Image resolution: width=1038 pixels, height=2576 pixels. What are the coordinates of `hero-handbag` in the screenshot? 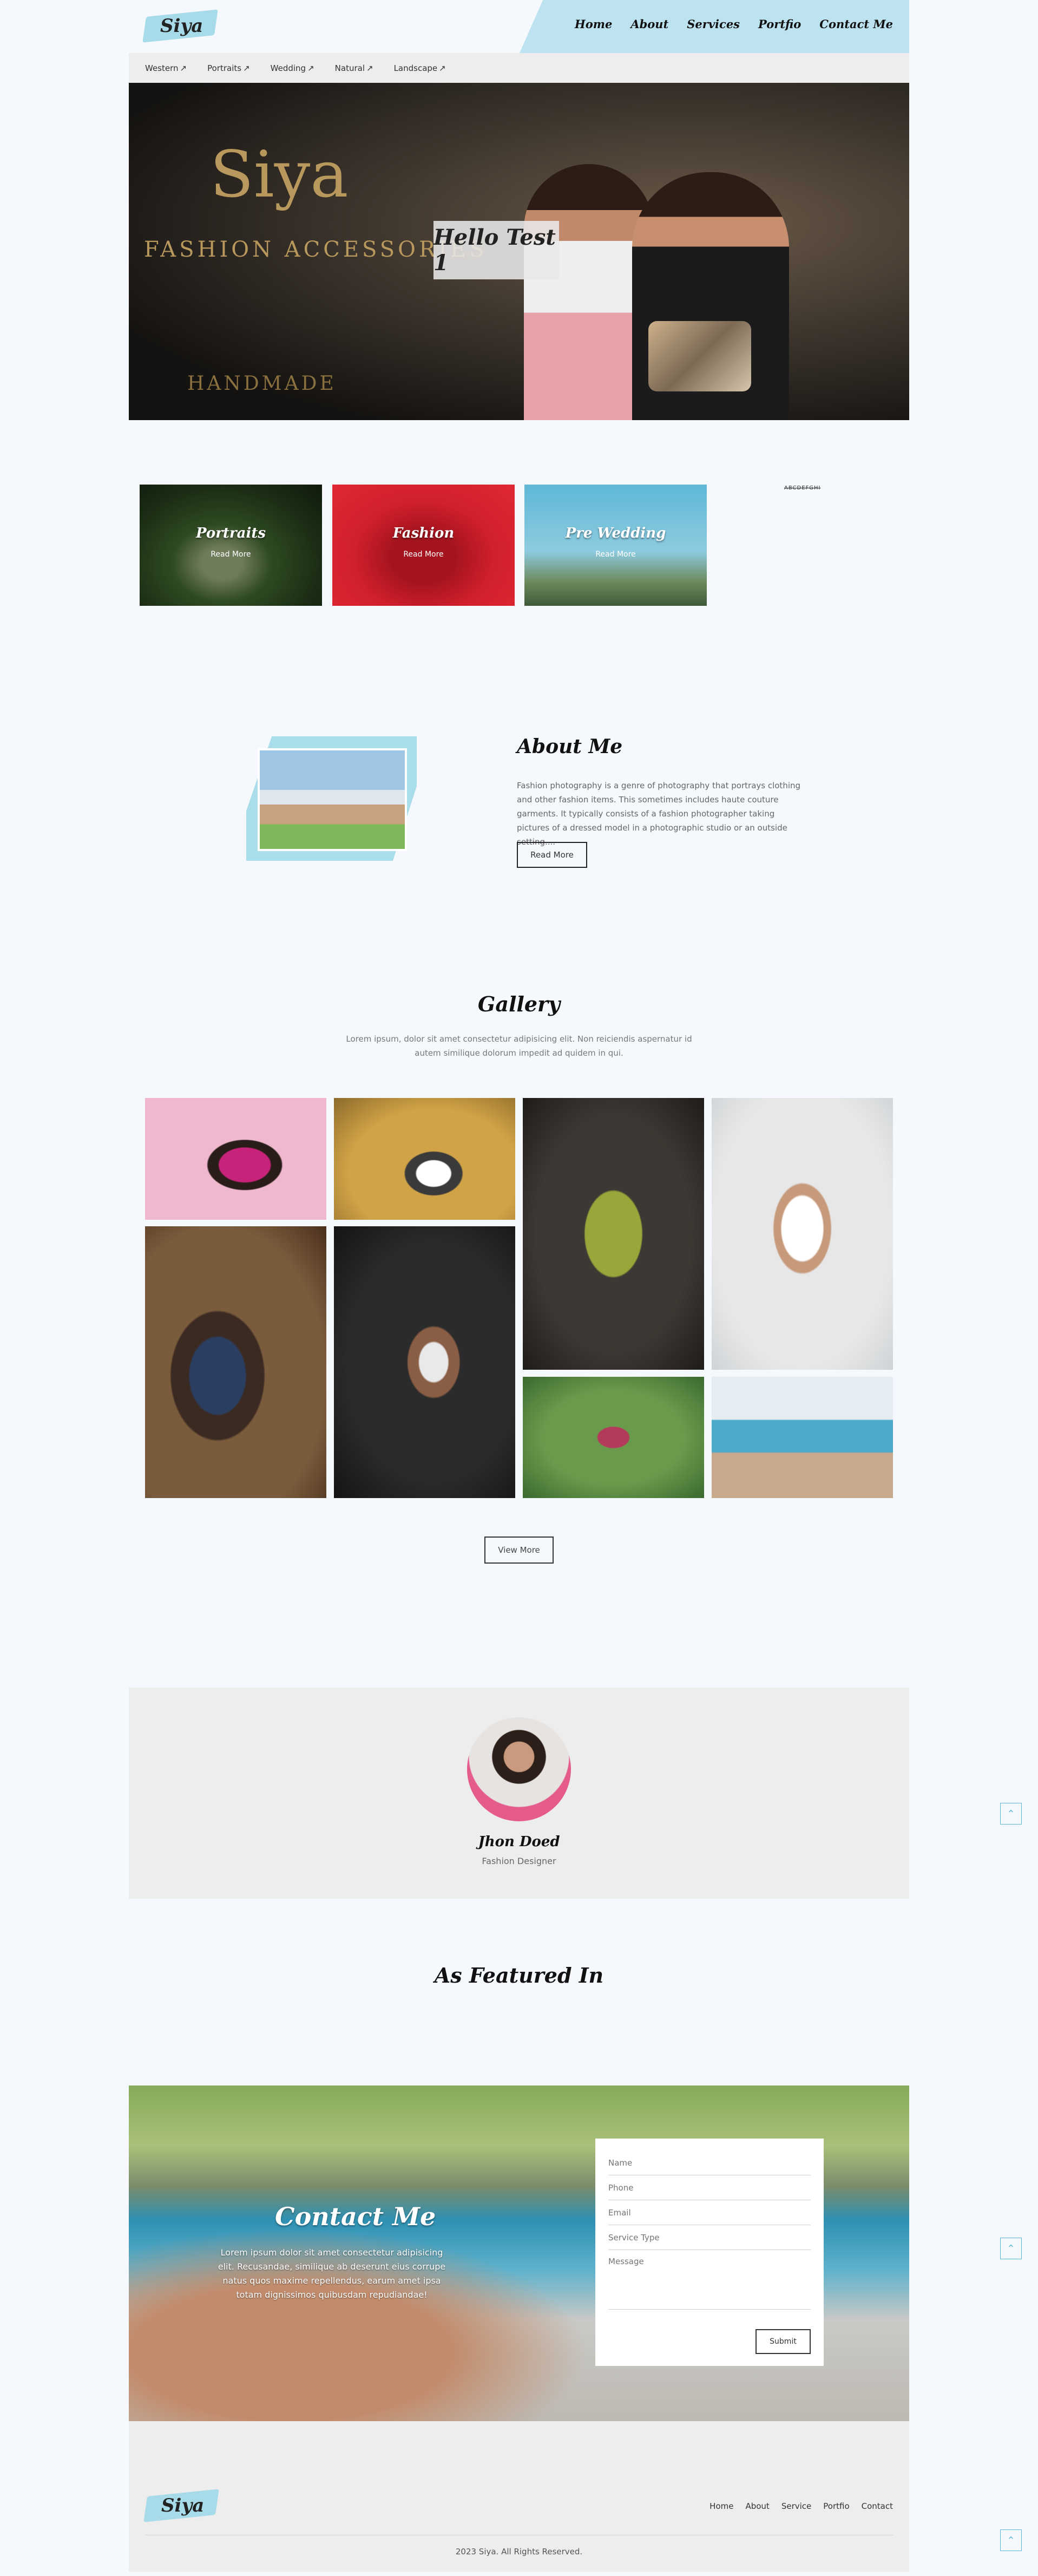 It's located at (699, 356).